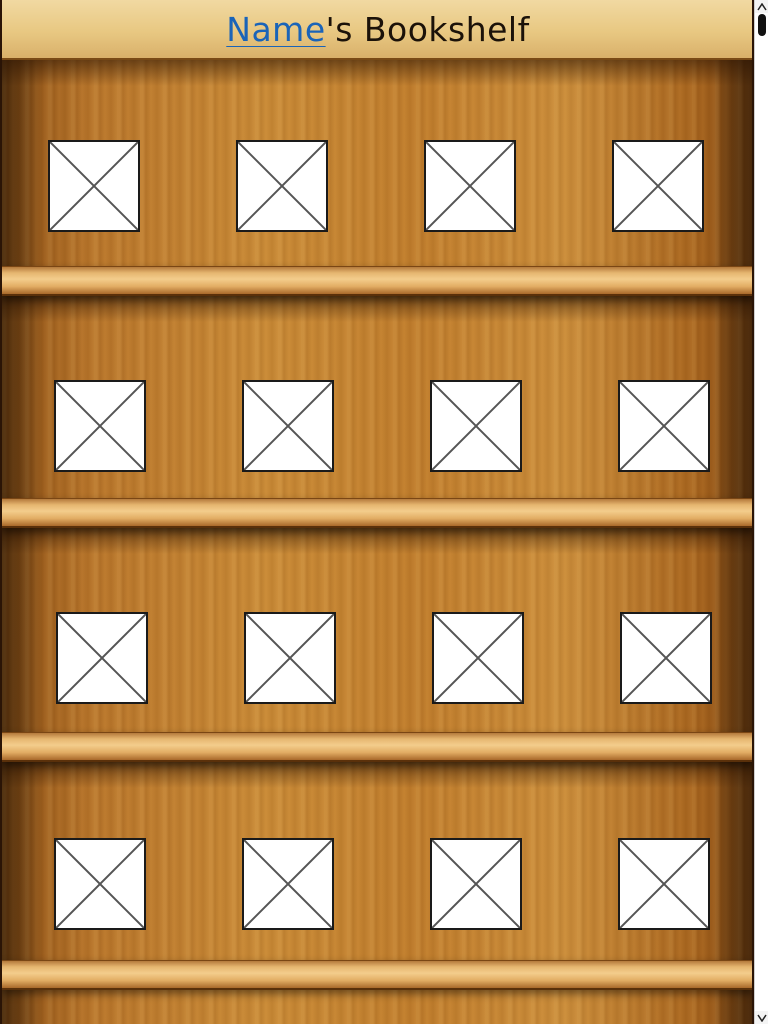 The width and height of the screenshot is (768, 1024). Describe the element at coordinates (275, 29) in the screenshot. I see `name-link: Name` at that location.